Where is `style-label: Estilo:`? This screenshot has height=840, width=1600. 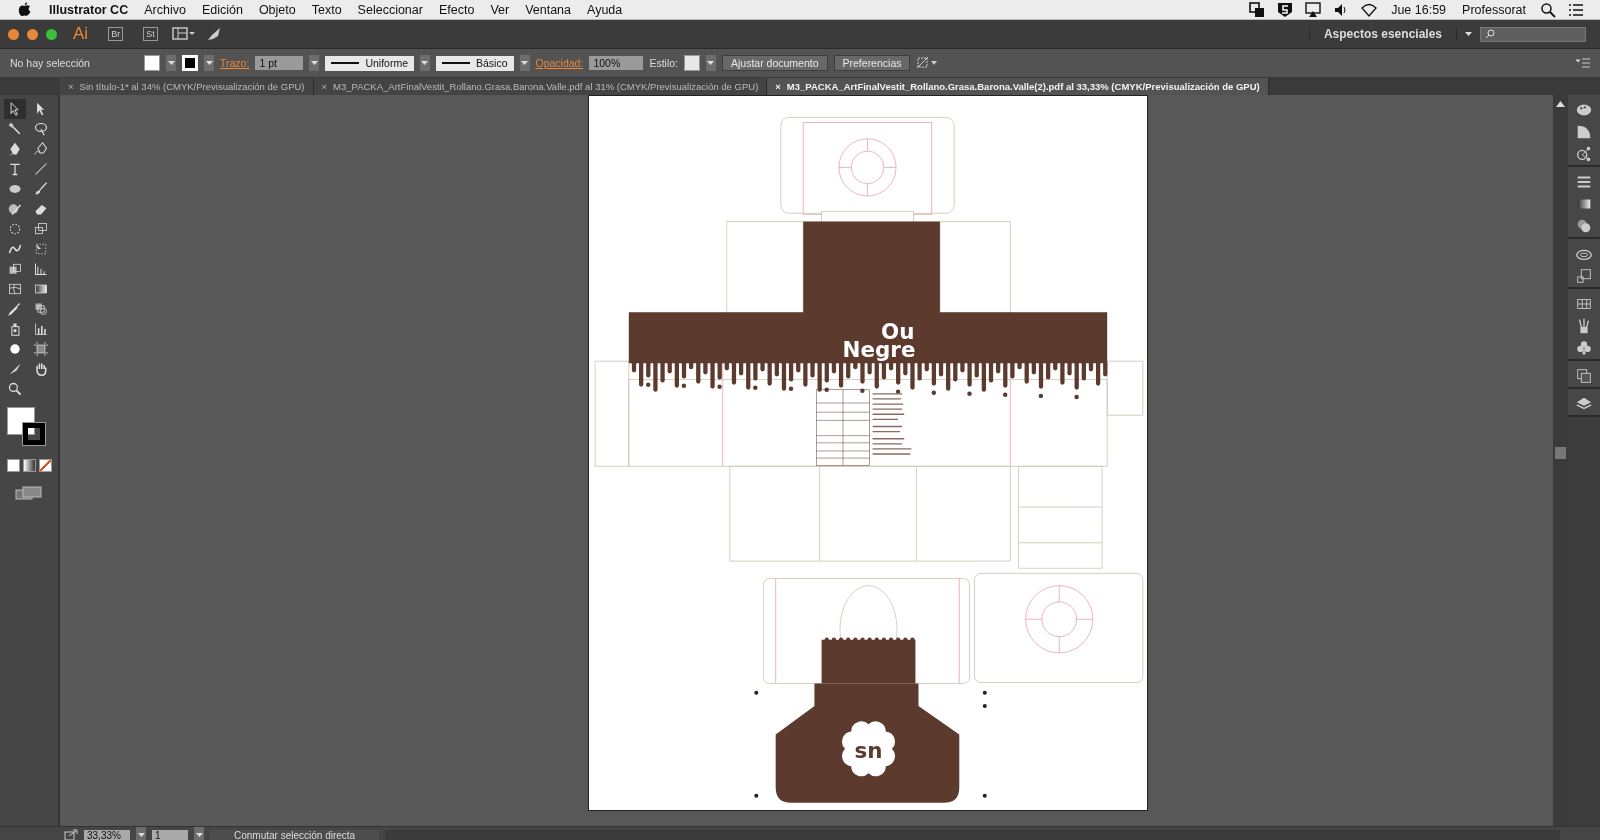
style-label: Estilo: is located at coordinates (663, 63).